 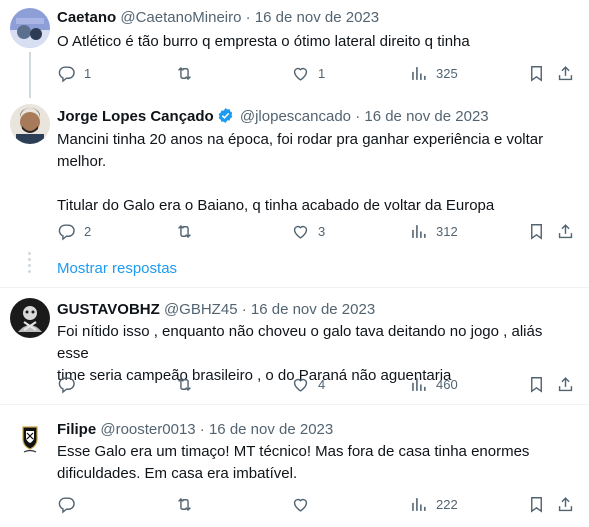 What do you see at coordinates (147, 429) in the screenshot?
I see `author-handle: @rooster0013` at bounding box center [147, 429].